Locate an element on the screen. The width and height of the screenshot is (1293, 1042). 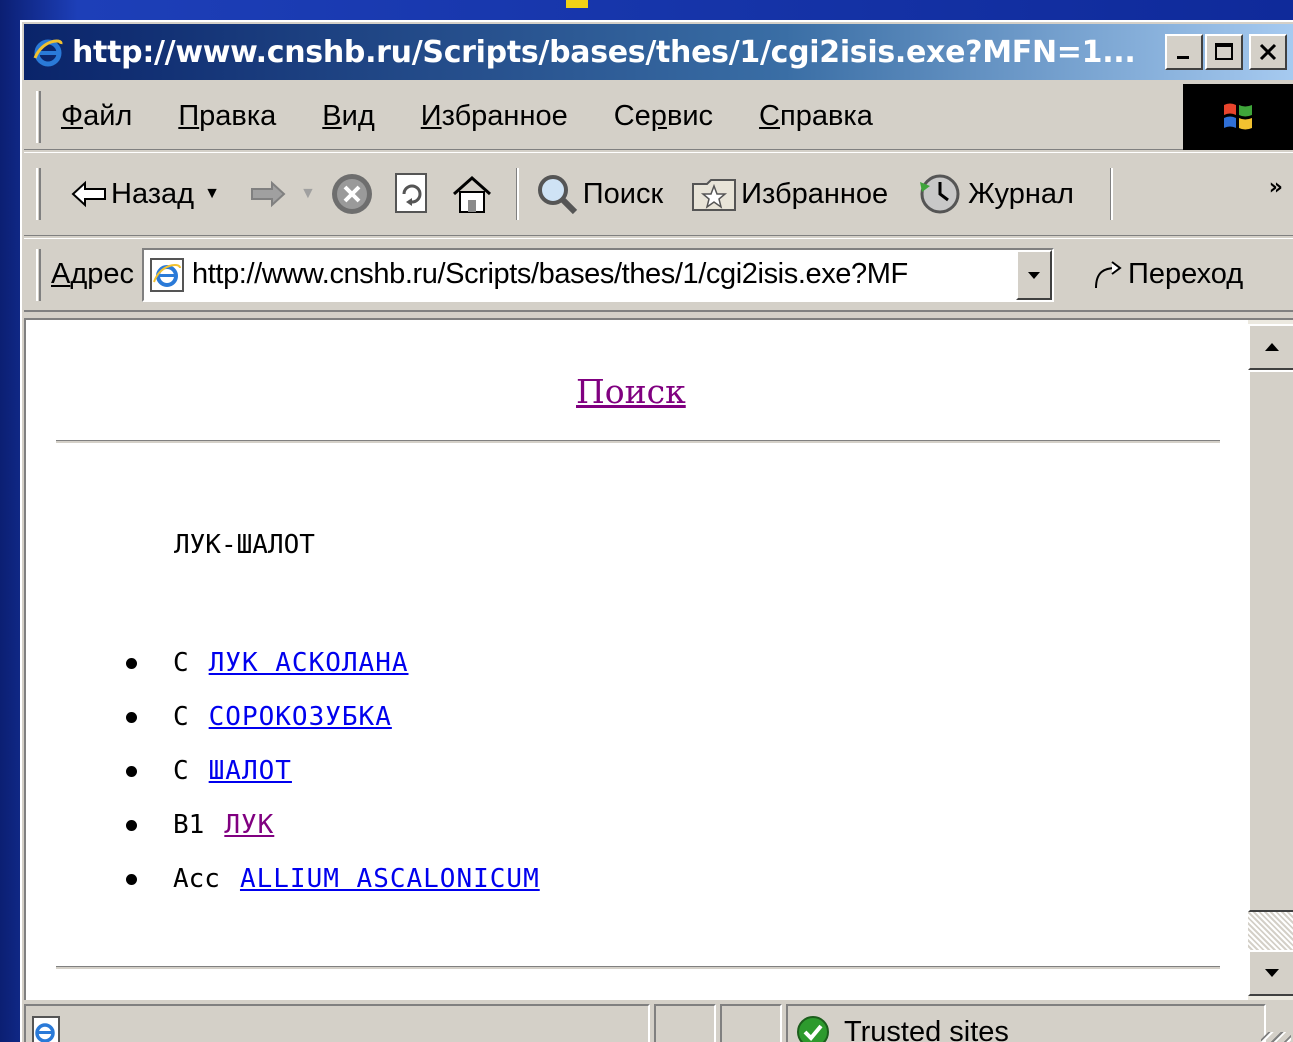
list-item: С ШАЛОТ is located at coordinates (333, 771).